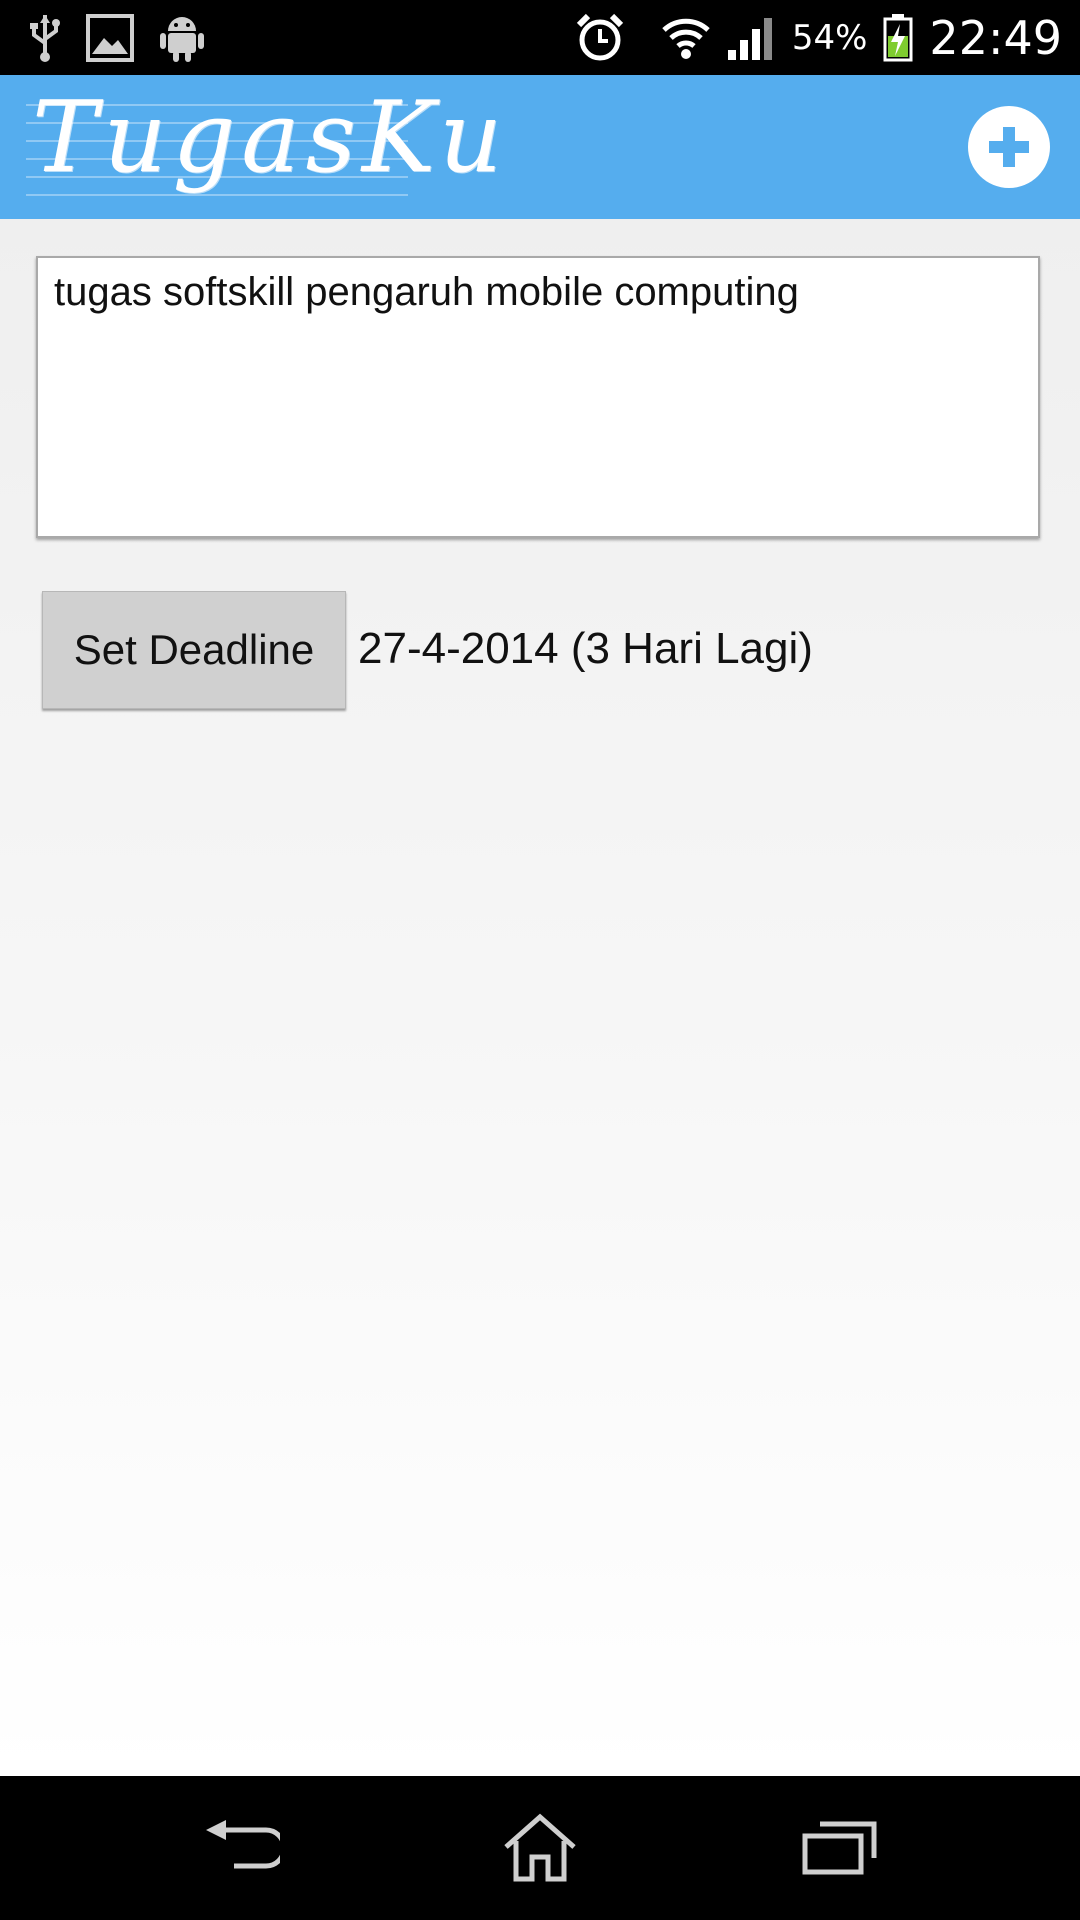  Describe the element at coordinates (194, 650) in the screenshot. I see `set-deadline-button: Set Deadline` at that location.